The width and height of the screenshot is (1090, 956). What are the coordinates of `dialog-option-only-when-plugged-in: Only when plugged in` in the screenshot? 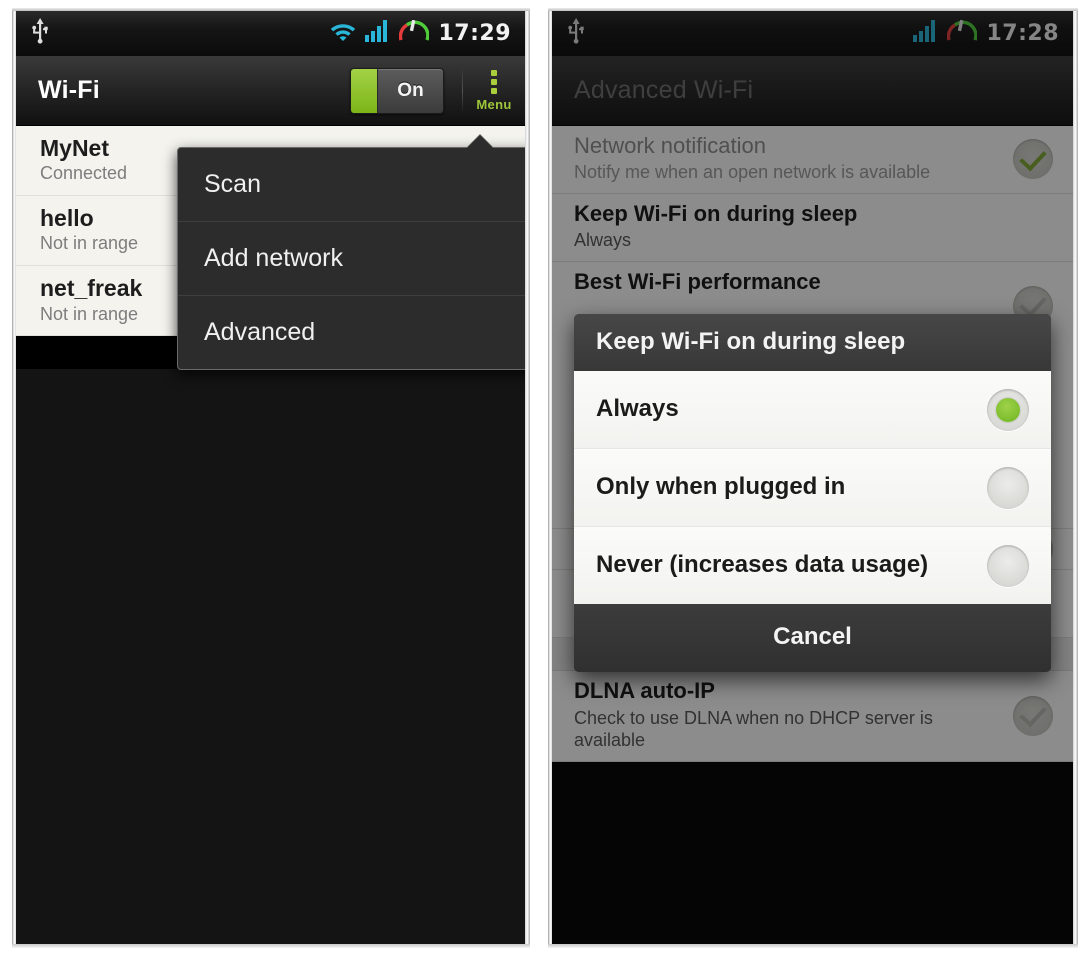 It's located at (812, 488).